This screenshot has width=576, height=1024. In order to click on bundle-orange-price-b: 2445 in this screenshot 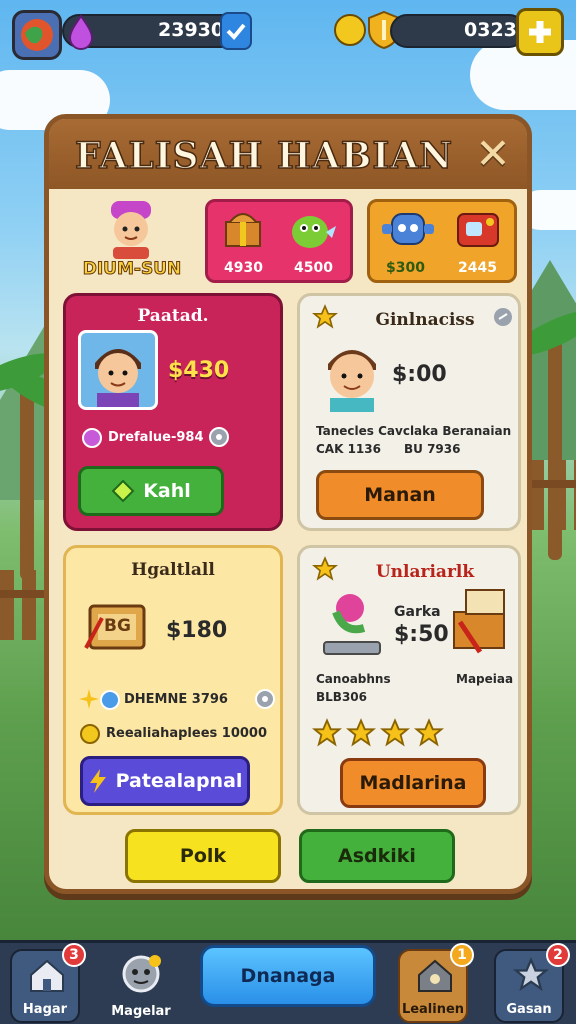, I will do `click(477, 268)`.